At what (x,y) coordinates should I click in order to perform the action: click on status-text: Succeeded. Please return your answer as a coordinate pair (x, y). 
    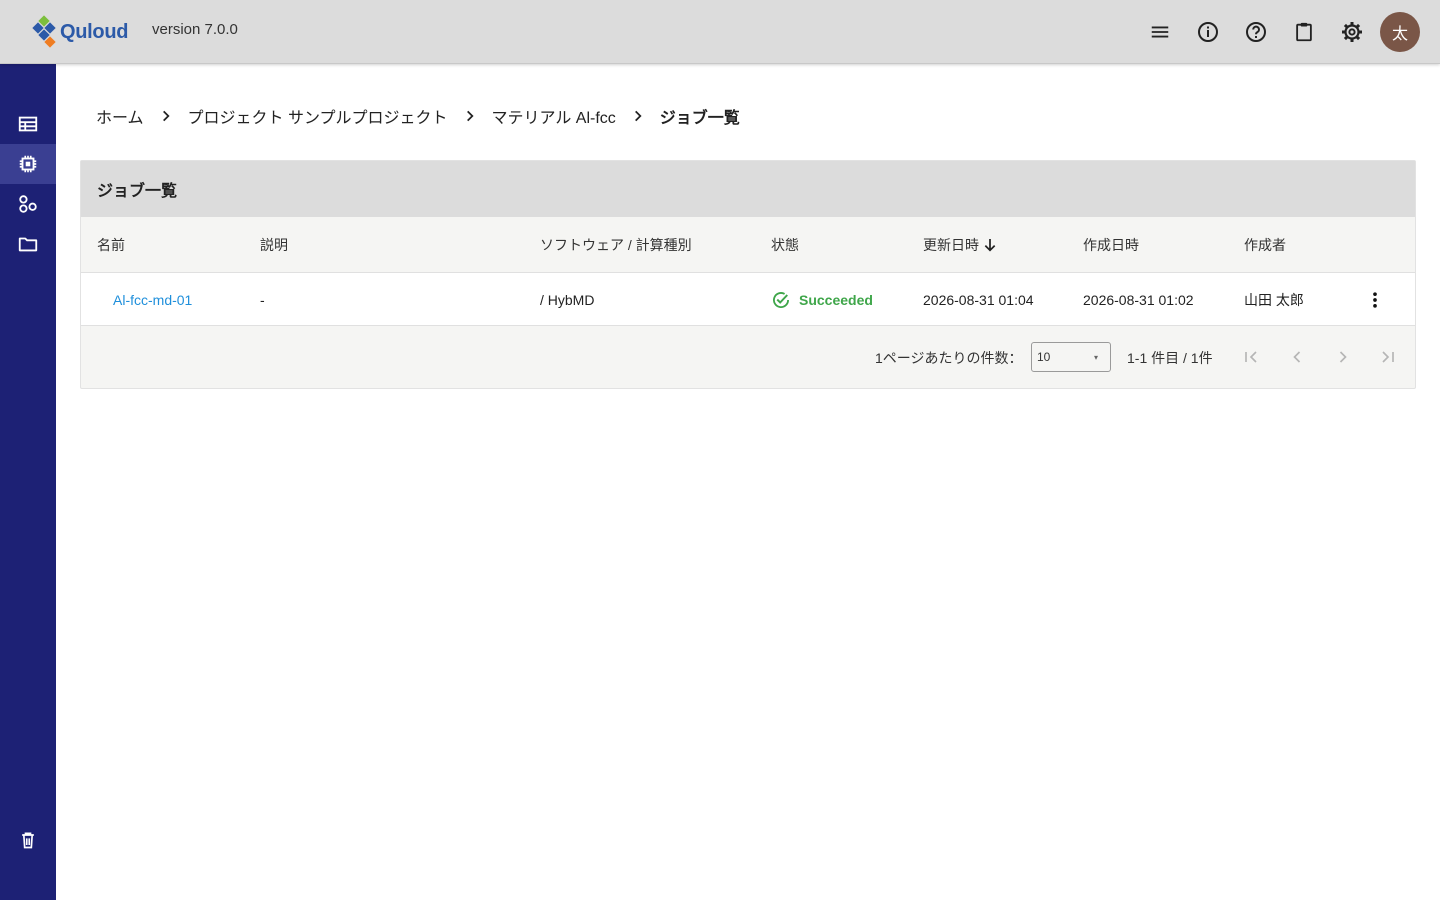
    Looking at the image, I should click on (836, 299).